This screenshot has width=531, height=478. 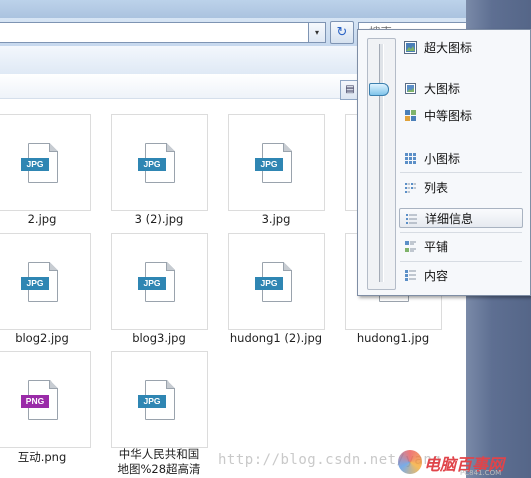 What do you see at coordinates (461, 276) in the screenshot?
I see `menu-item-content: 内容` at bounding box center [461, 276].